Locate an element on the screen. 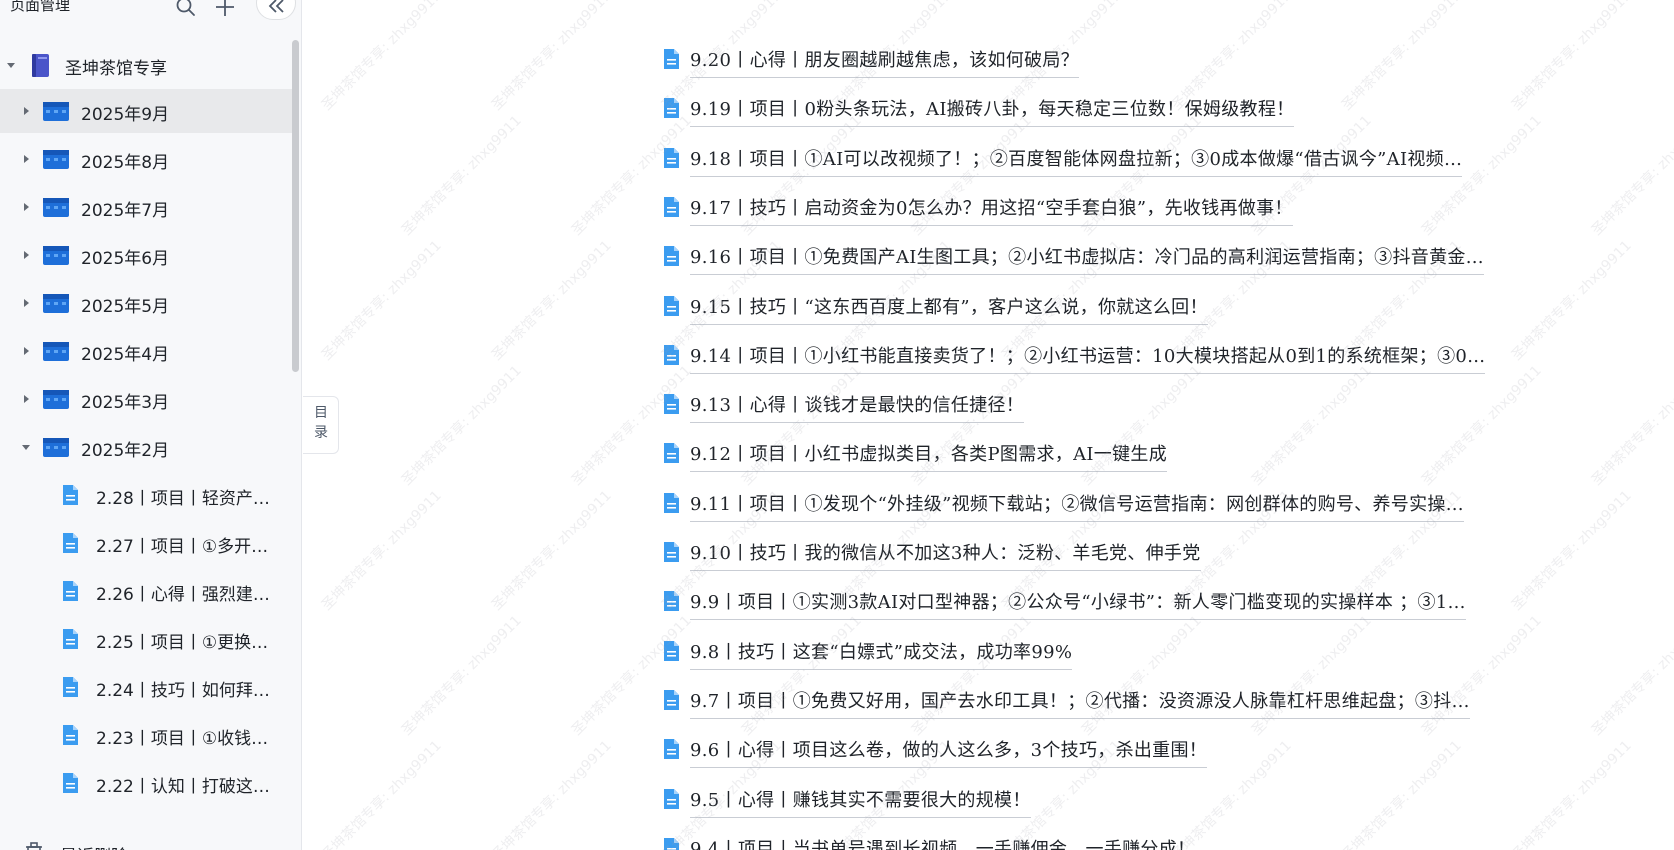  page-link-title: 9.20丨心得丨朋友圈越刷越焦虑，该如何破局？ is located at coordinates (884, 62).